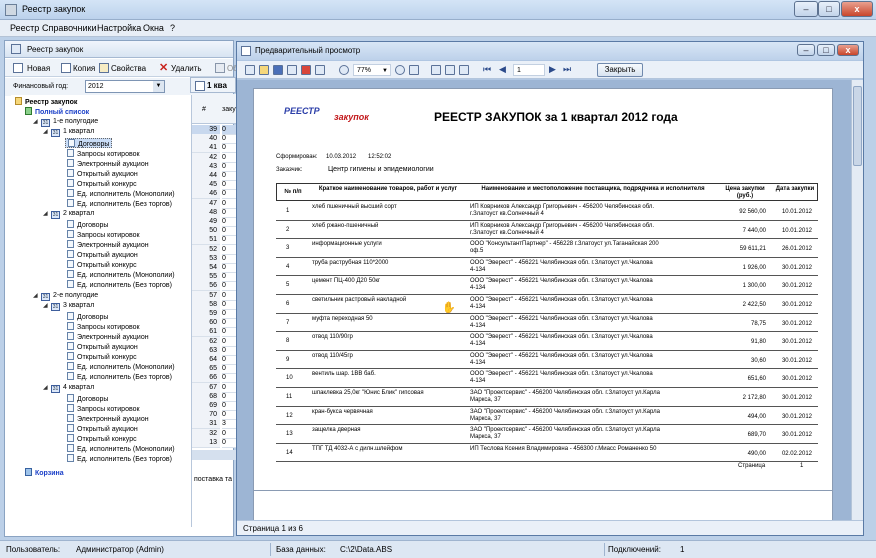 This screenshot has height=558, width=876. I want to click on tree-q3-e-auction: Электронный аукцион, so click(108, 337).